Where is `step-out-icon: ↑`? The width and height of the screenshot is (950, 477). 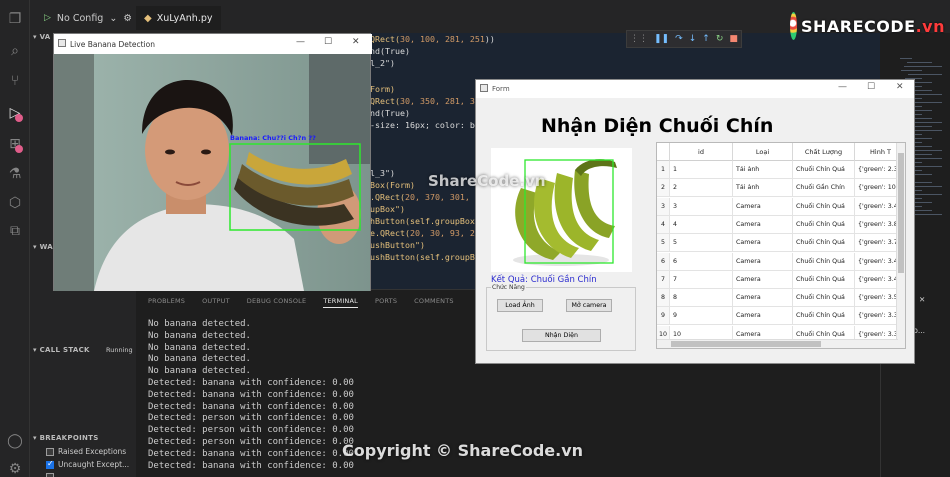 step-out-icon: ↑ is located at coordinates (706, 39).